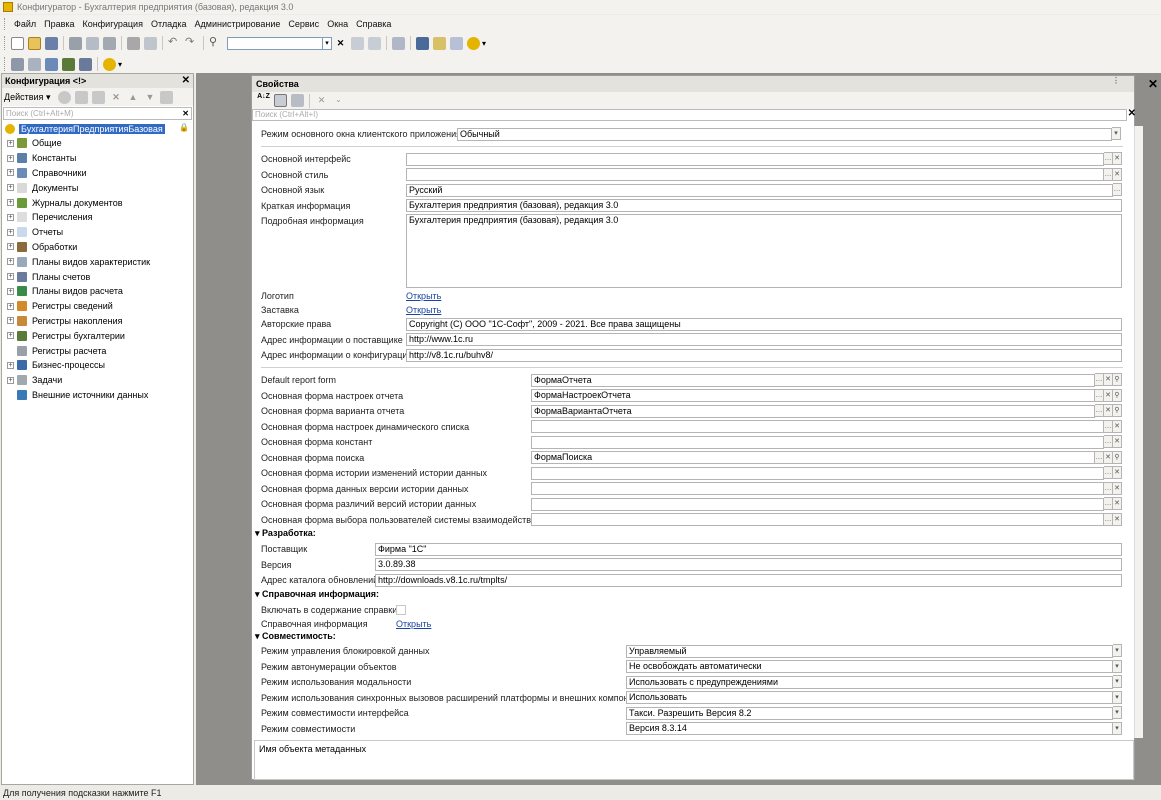 The width and height of the screenshot is (1161, 800). I want to click on open-icon, so click(34, 43).